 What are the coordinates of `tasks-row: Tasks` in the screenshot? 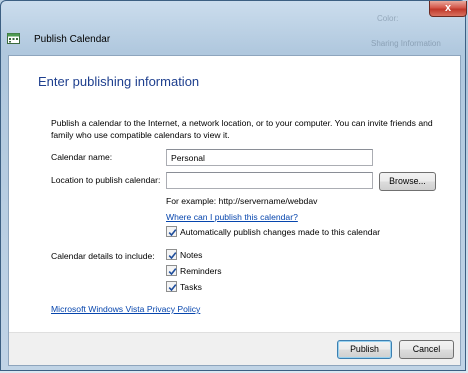 It's located at (184, 286).